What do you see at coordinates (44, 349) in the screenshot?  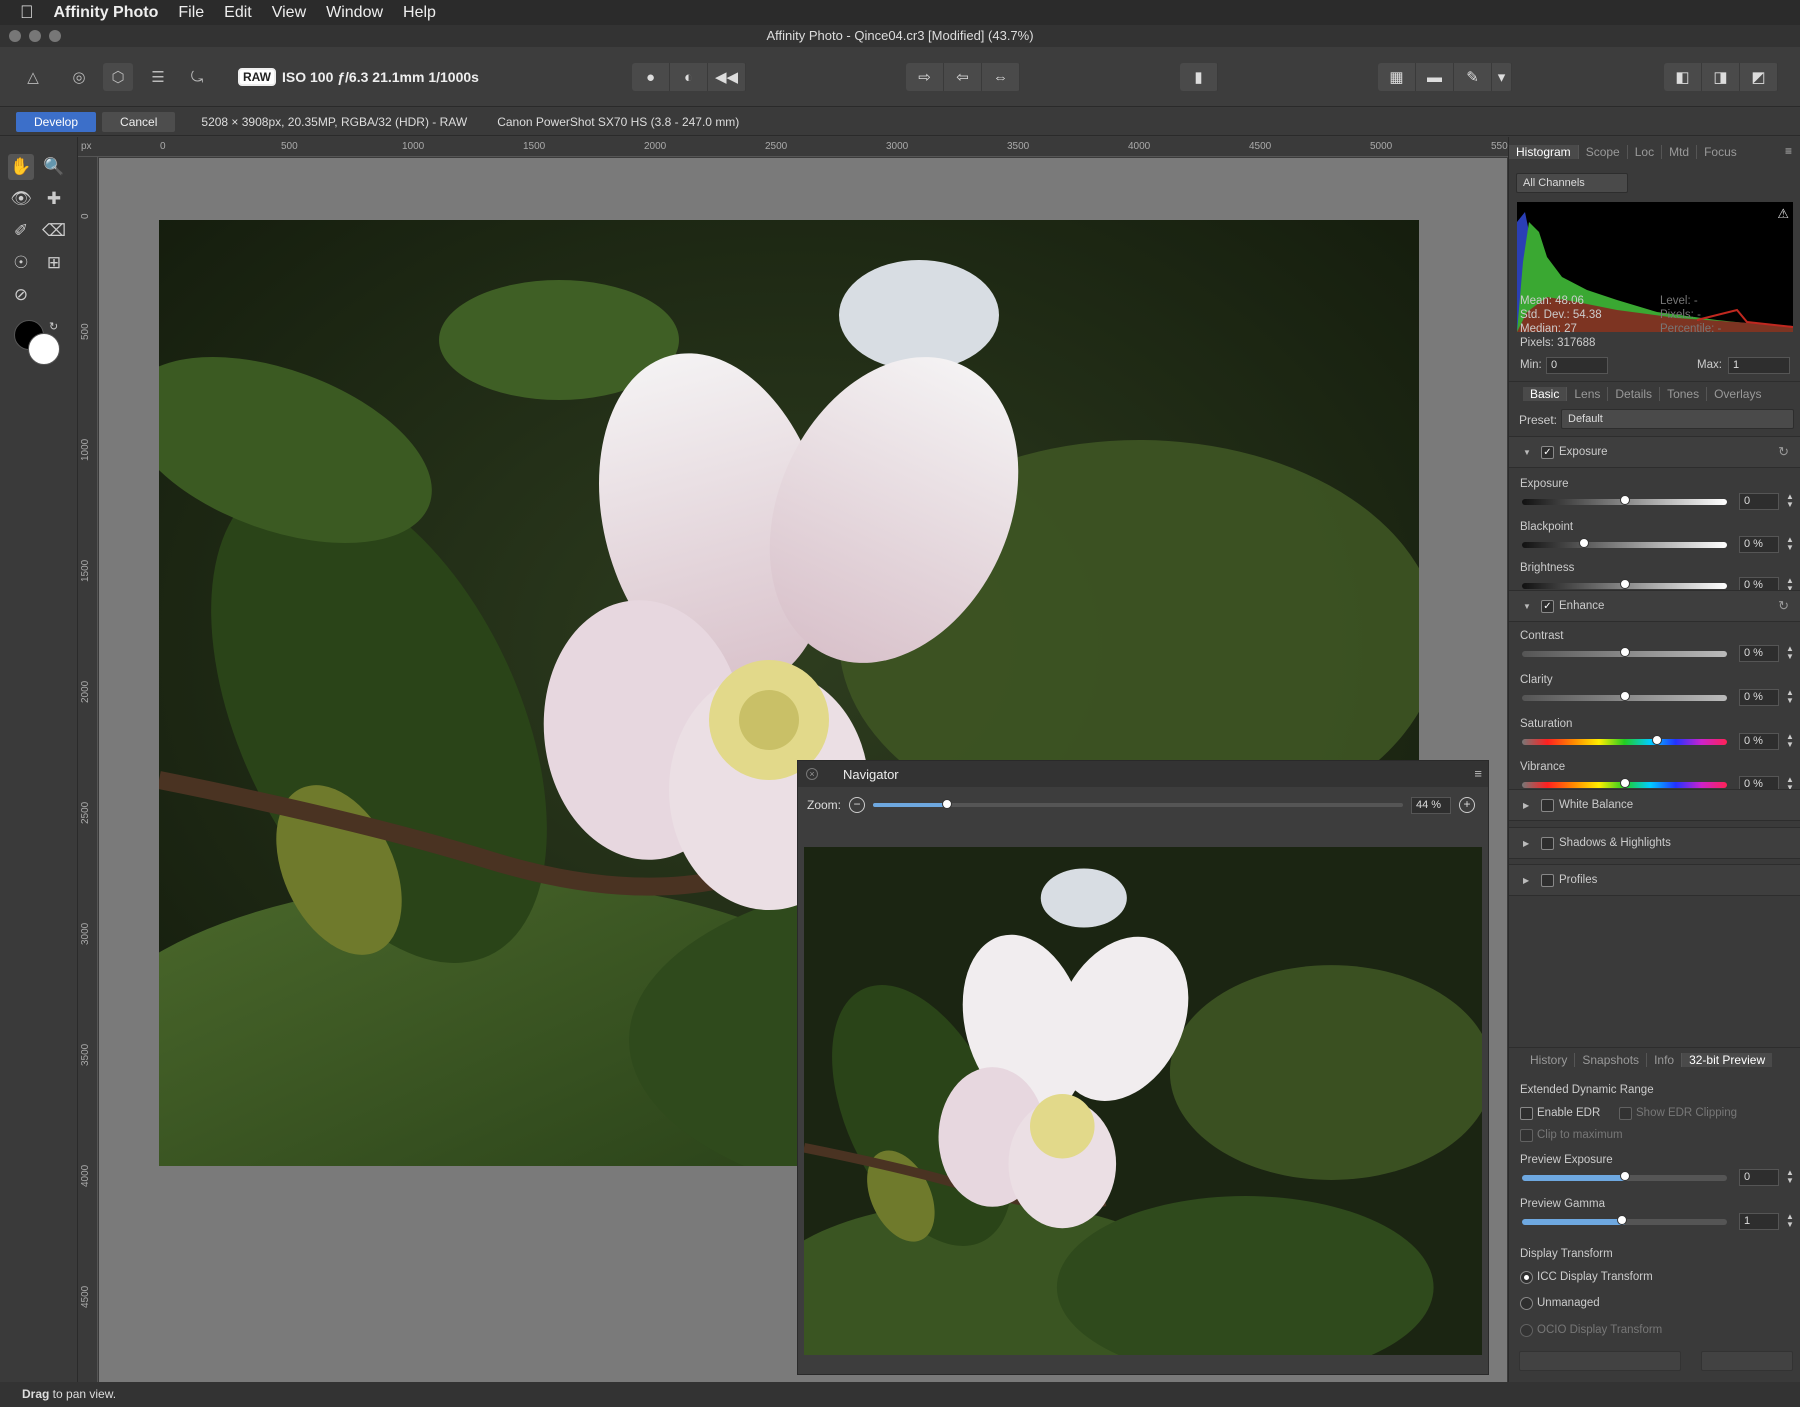 I see `secondary-color-swatch` at bounding box center [44, 349].